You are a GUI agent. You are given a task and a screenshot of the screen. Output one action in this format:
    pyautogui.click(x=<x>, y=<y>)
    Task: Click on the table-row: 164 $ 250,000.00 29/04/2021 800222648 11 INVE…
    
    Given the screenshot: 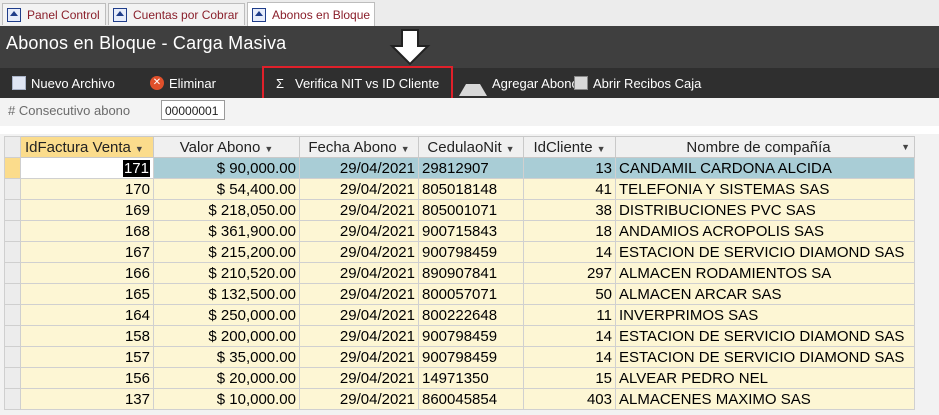 What is the action you would take?
    pyautogui.click(x=459, y=315)
    